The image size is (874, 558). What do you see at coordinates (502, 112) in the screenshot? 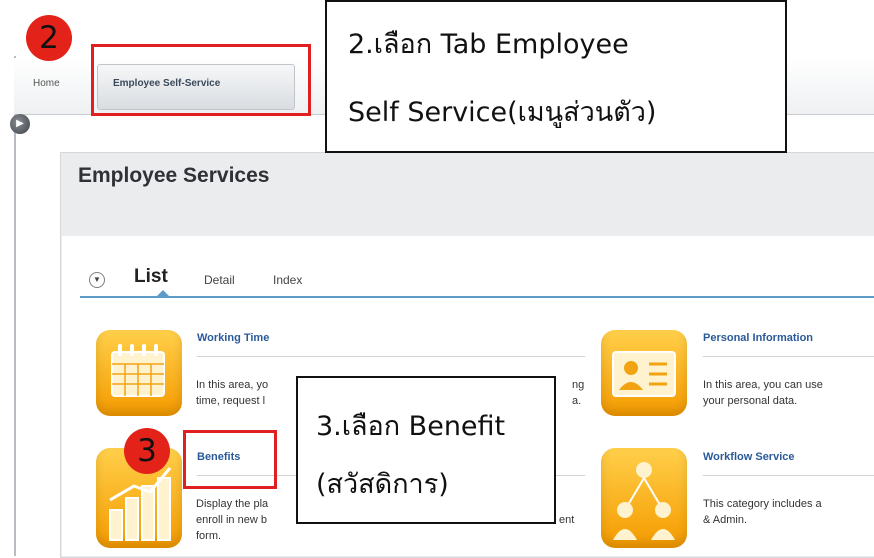
I see `step-2-text-line-2: Self Service(เมนูส่วนตัว)` at bounding box center [502, 112].